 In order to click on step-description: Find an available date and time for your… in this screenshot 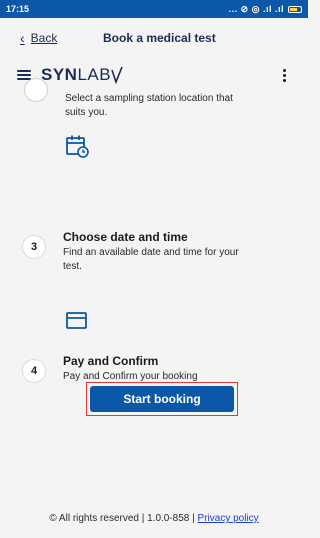, I will do `click(151, 259)`.